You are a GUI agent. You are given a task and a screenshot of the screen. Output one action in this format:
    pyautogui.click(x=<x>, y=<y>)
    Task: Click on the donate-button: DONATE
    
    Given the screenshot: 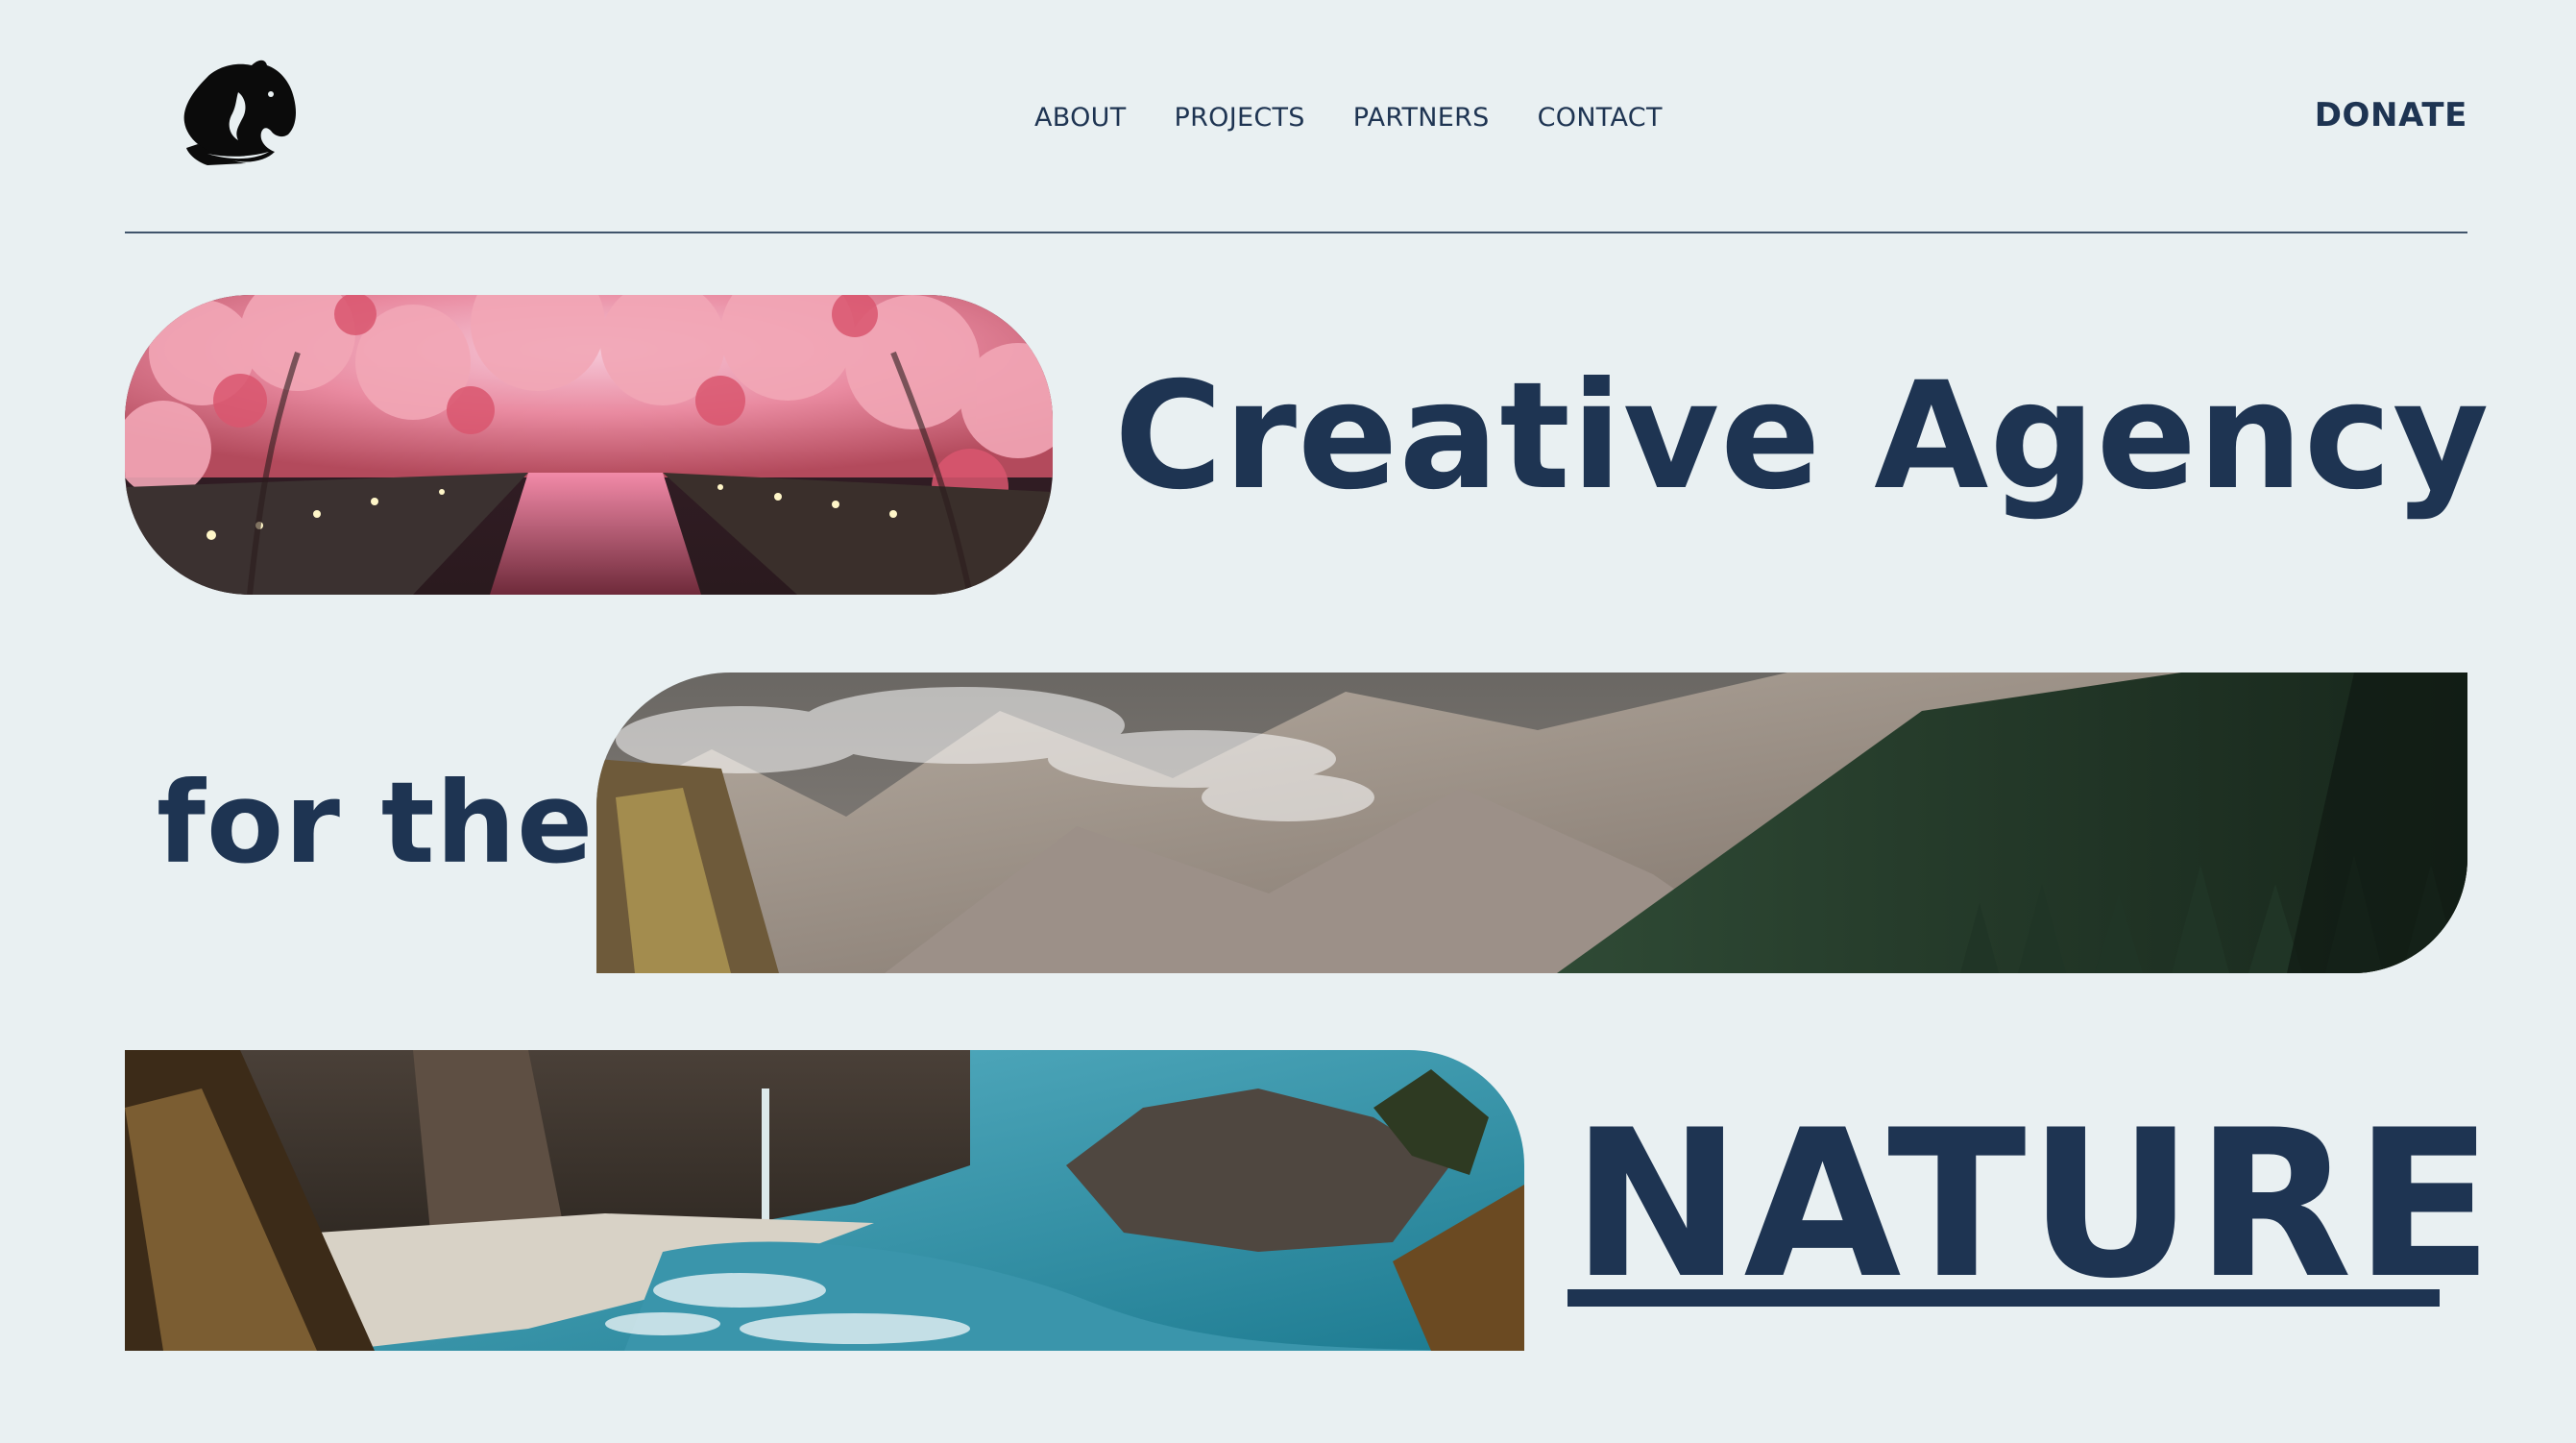 What is the action you would take?
    pyautogui.click(x=2391, y=116)
    